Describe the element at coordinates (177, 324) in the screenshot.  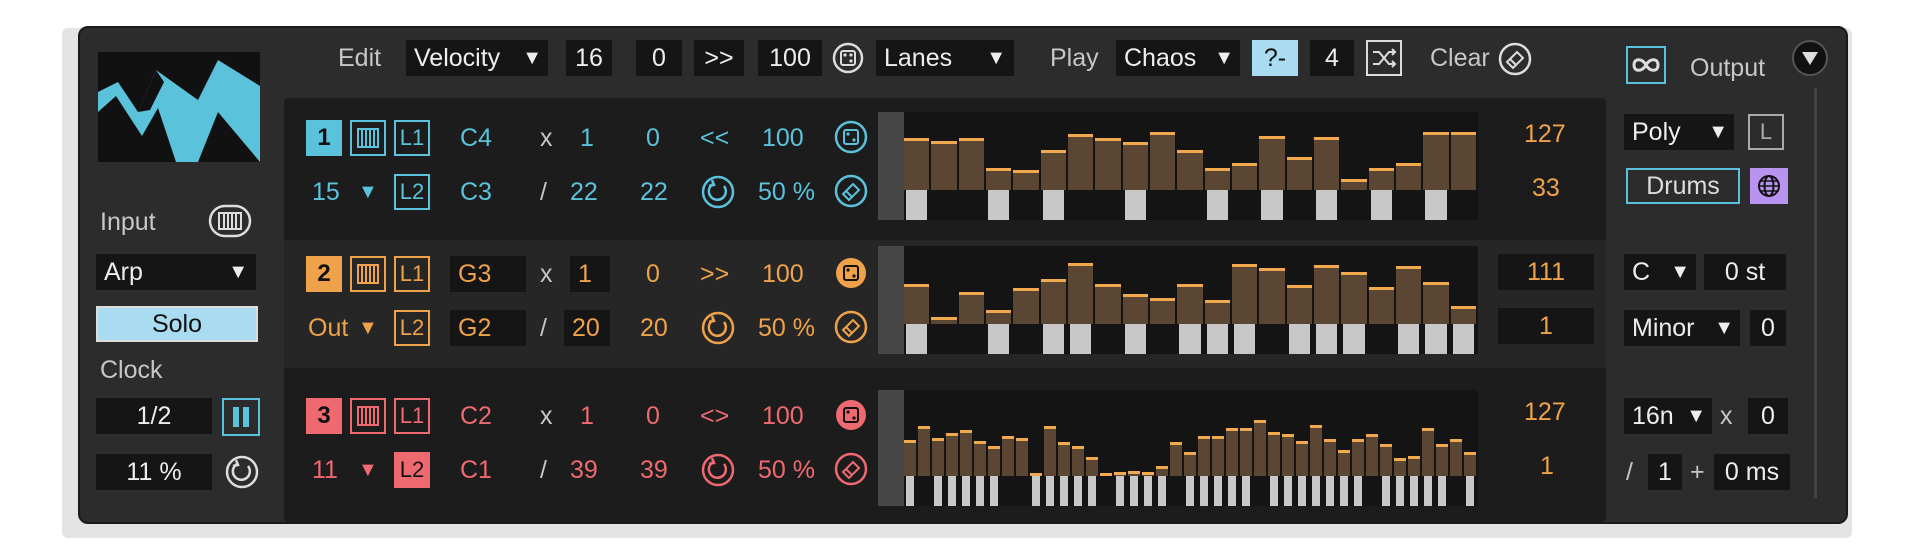
I see `solo-button: Solo` at that location.